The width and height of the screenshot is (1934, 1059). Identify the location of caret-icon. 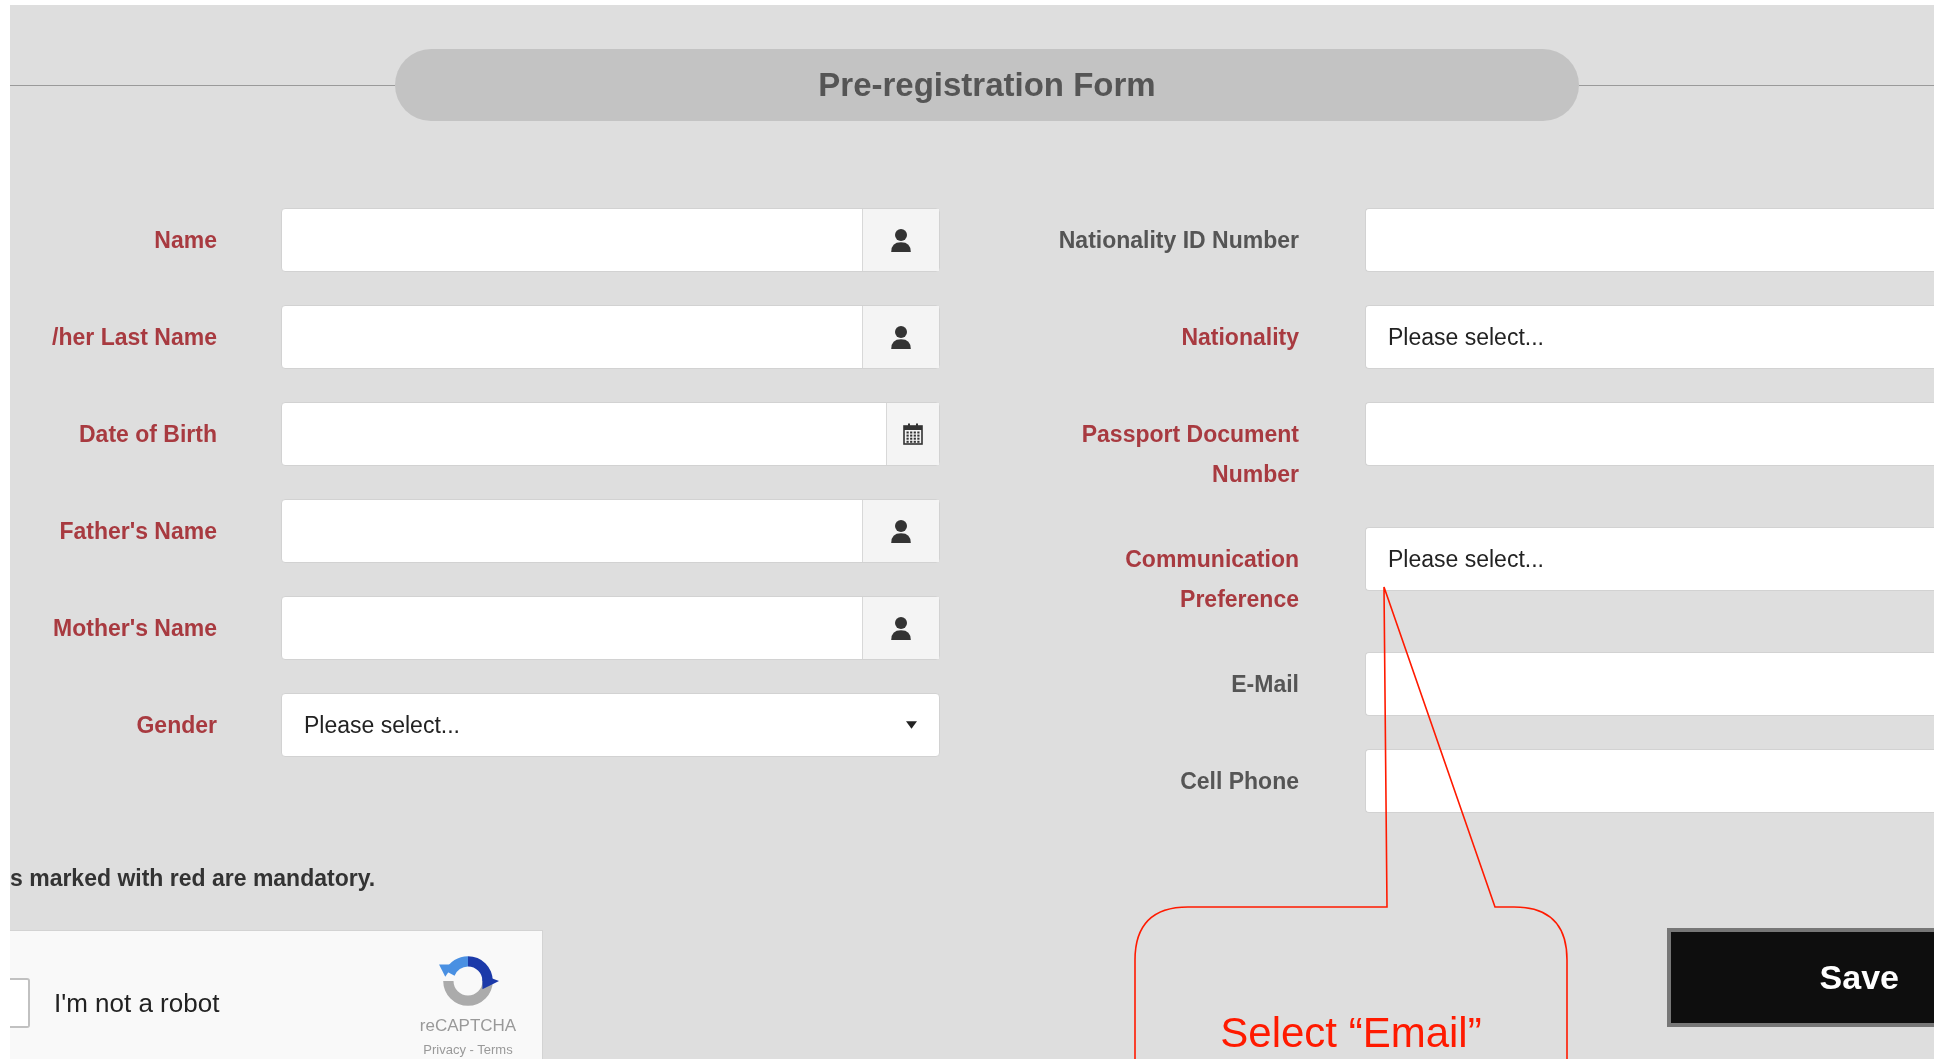
(911, 725).